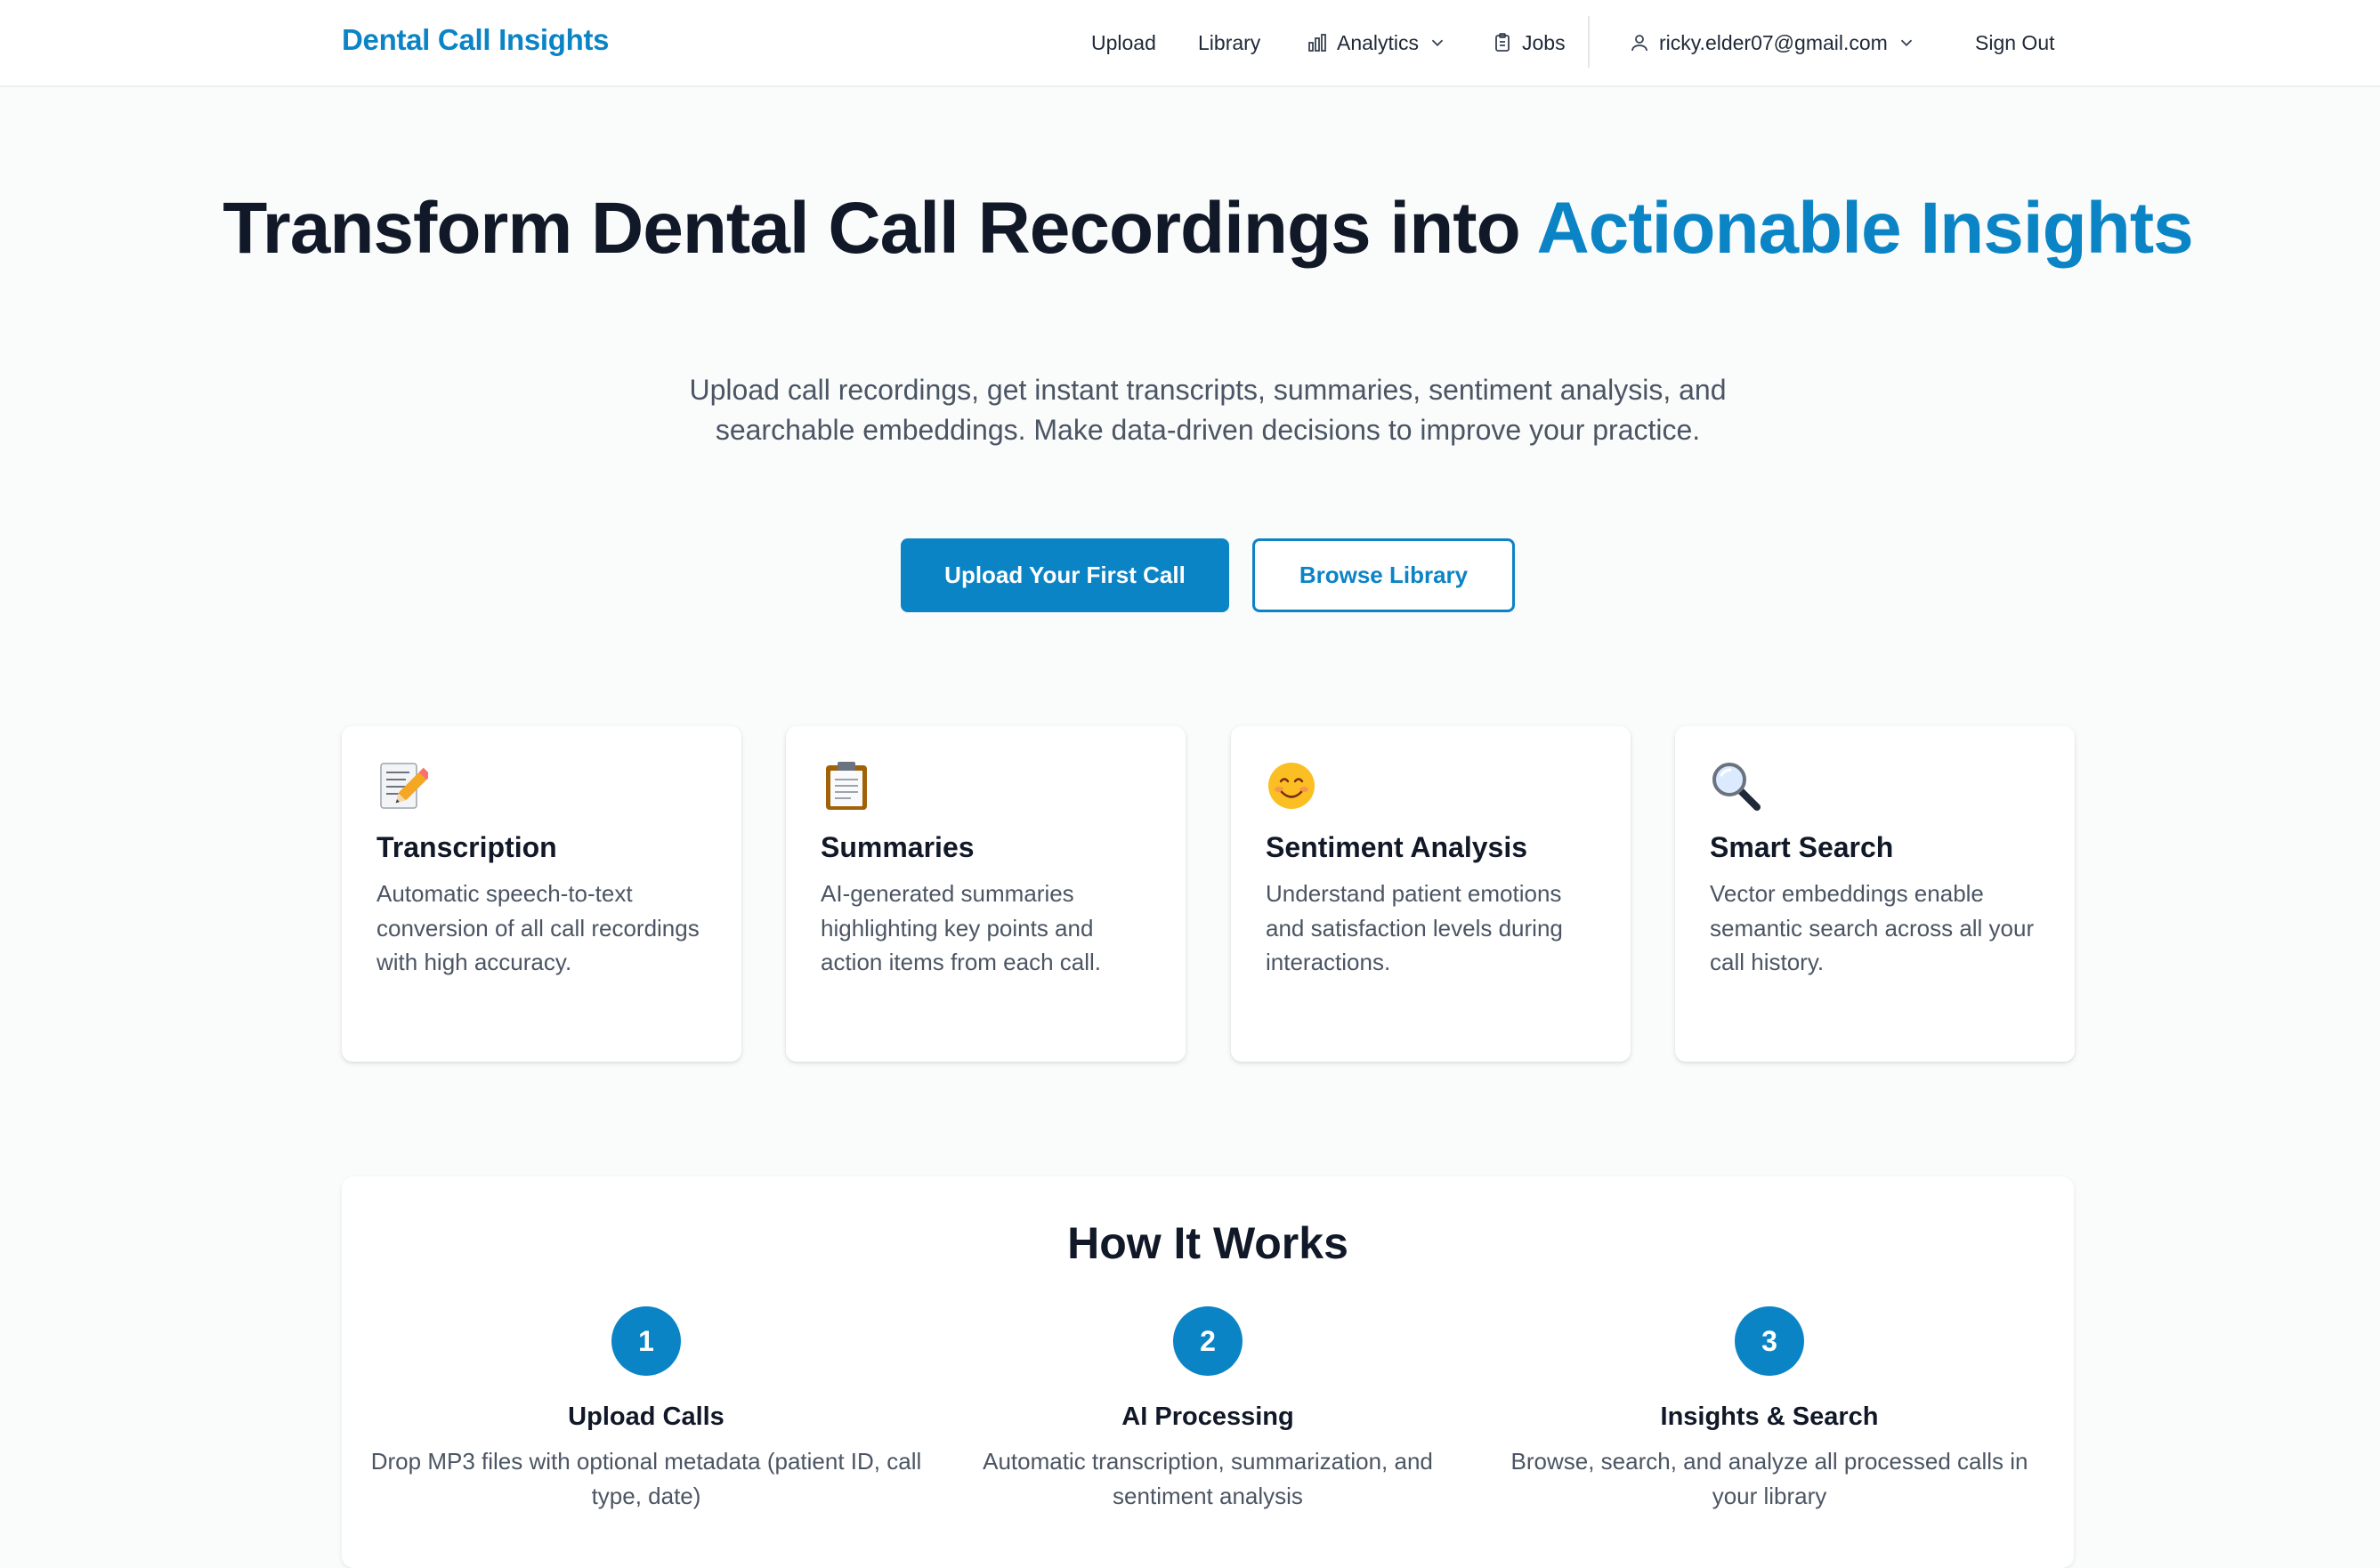 This screenshot has height=1568, width=2380. I want to click on clipboard-icon, so click(847, 786).